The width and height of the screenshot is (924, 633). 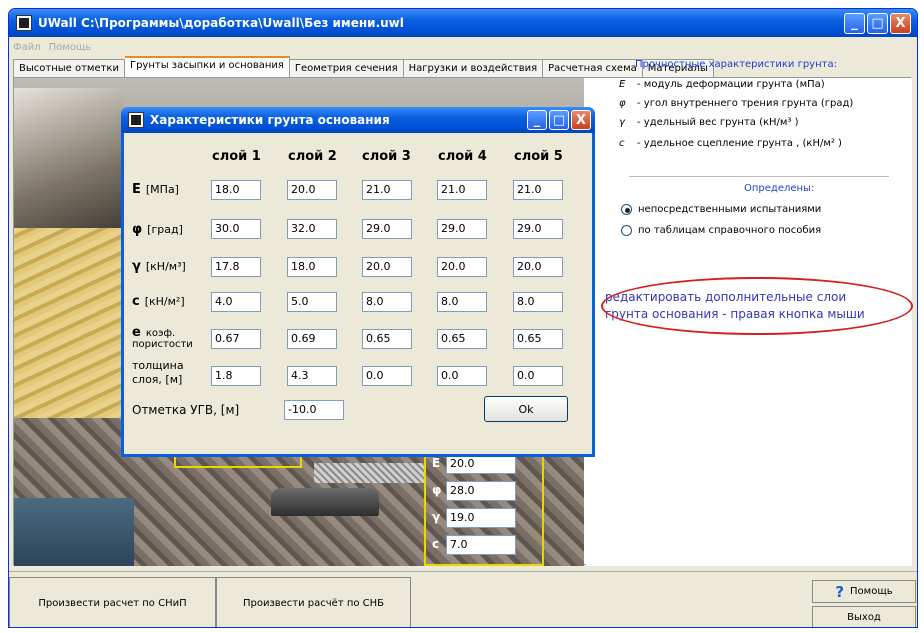 What do you see at coordinates (581, 120) in the screenshot?
I see `dialog-close-button: X` at bounding box center [581, 120].